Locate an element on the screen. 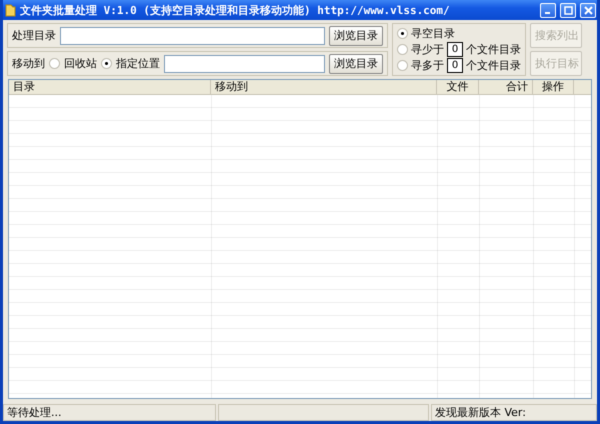  column-header: 合计 is located at coordinates (506, 87).